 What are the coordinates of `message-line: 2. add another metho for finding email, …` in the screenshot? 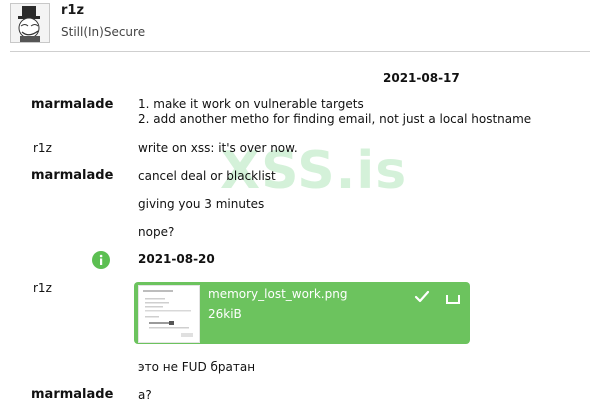 It's located at (335, 119).